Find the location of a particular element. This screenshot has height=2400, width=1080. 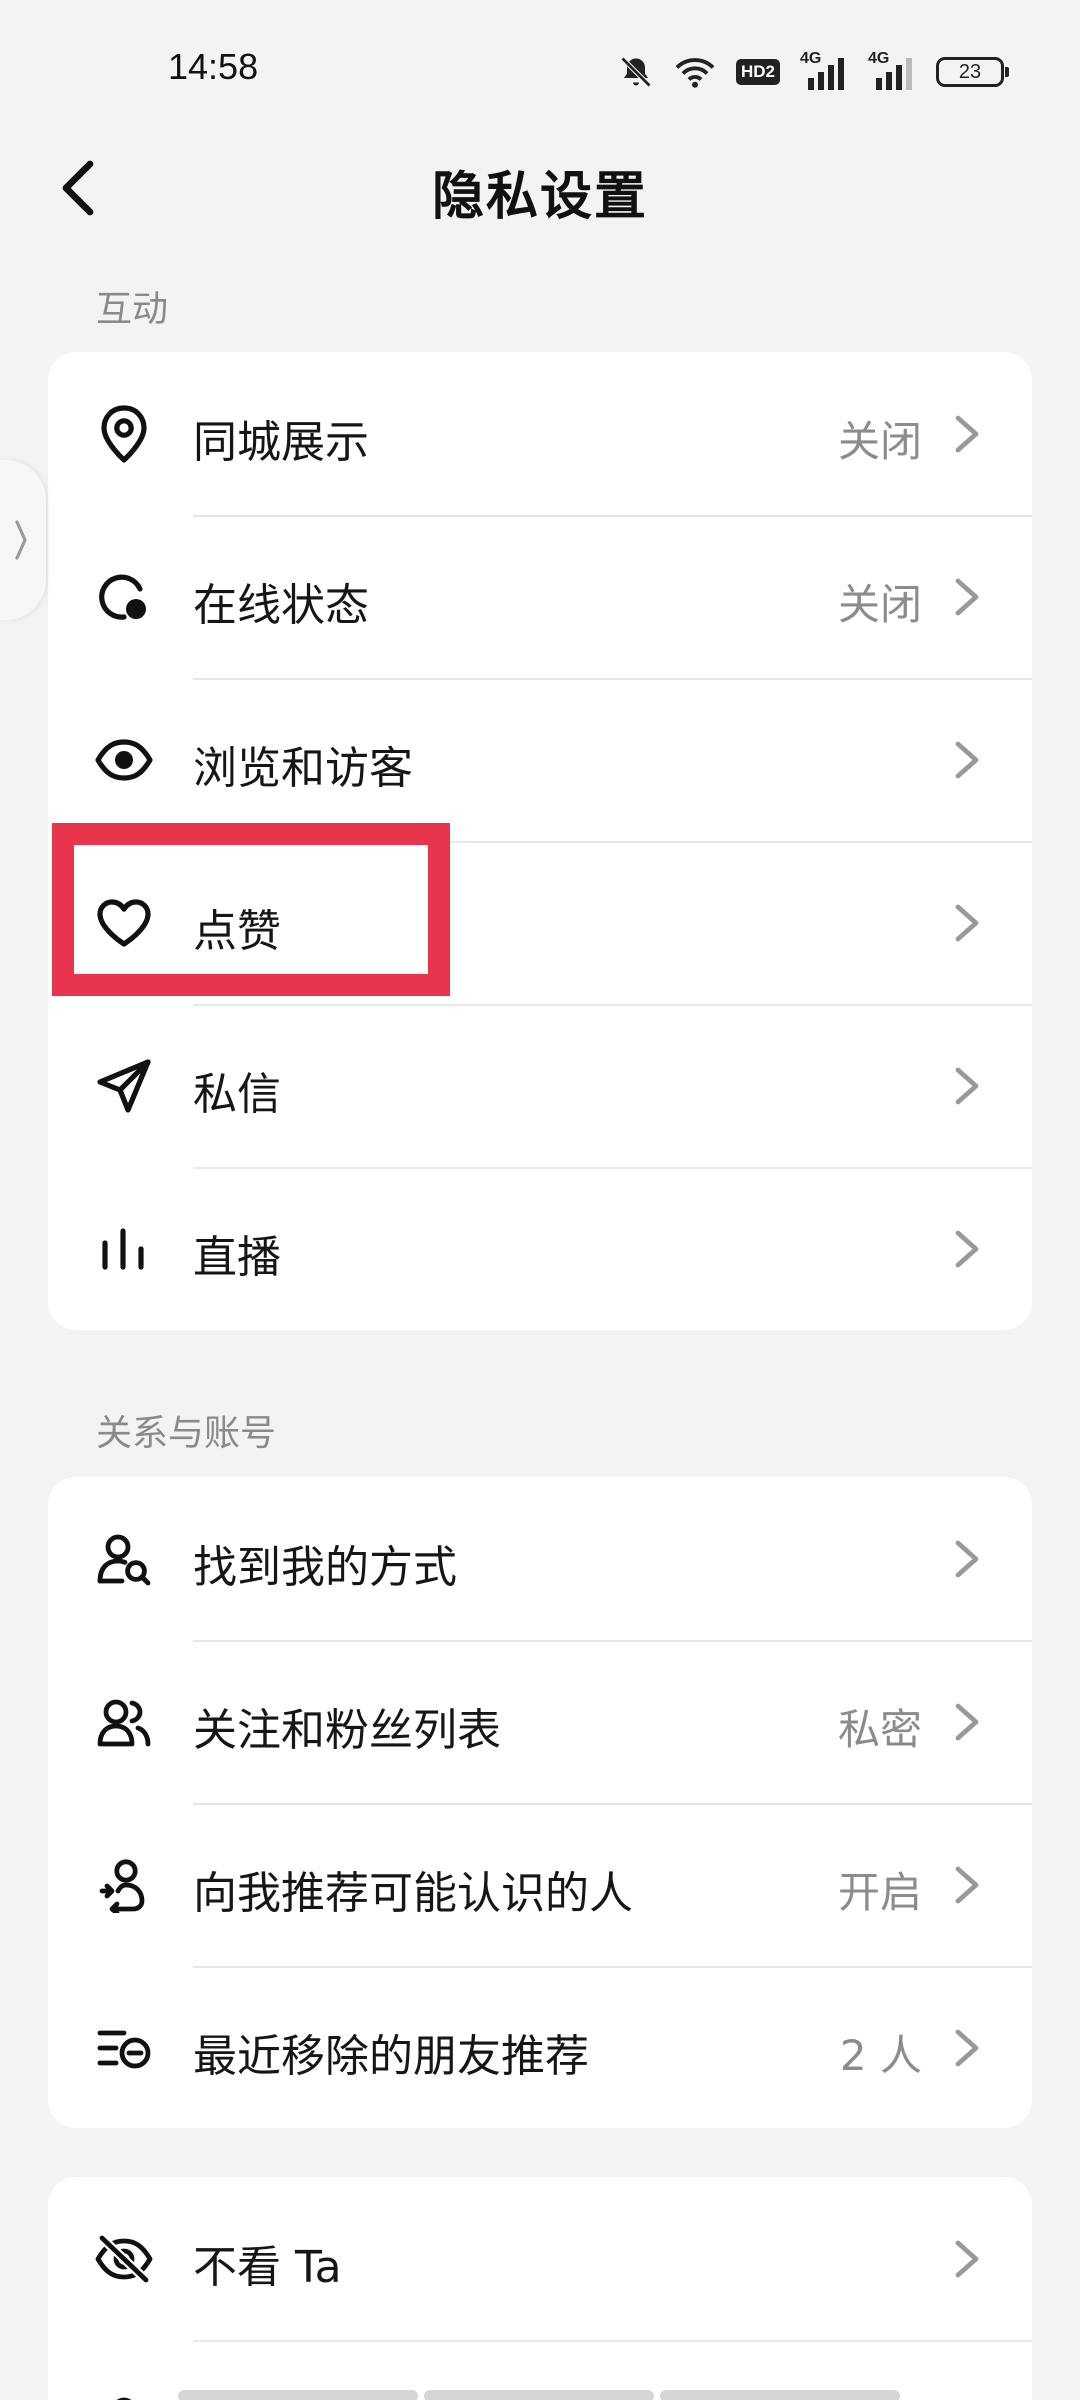

row-live: 直播 is located at coordinates (540, 1248).